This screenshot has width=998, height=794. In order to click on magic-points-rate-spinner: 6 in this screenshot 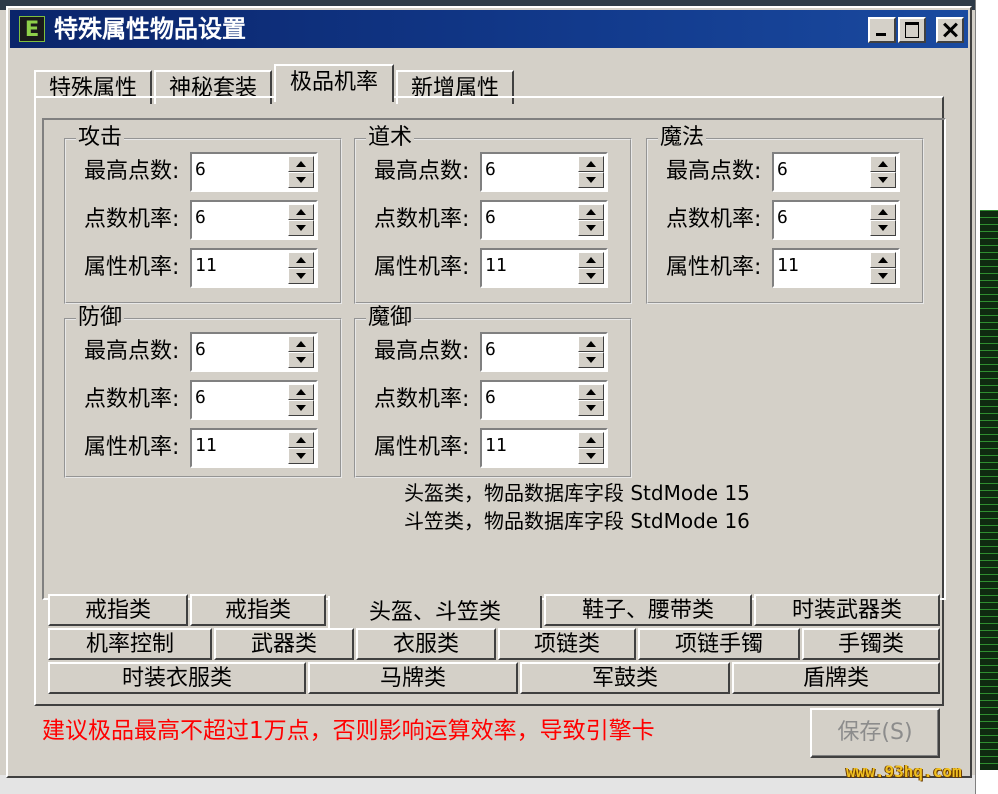, I will do `click(836, 220)`.